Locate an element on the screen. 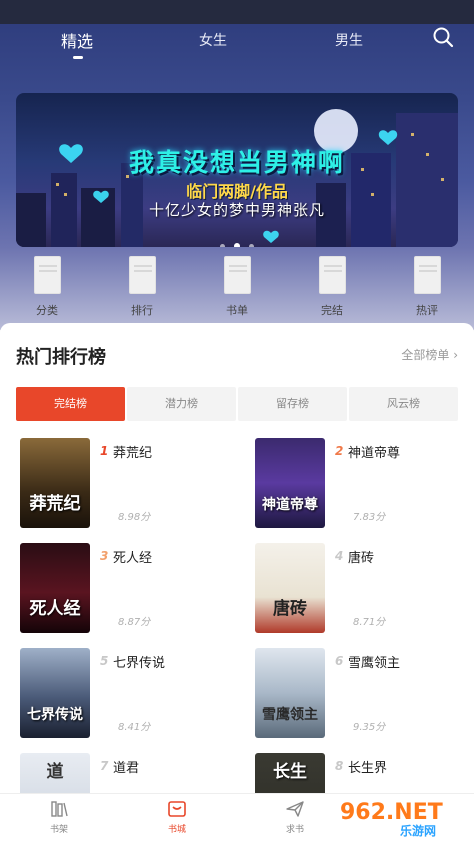 The width and height of the screenshot is (474, 842). book-item: 长生 8 长生界 is located at coordinates (361, 773).